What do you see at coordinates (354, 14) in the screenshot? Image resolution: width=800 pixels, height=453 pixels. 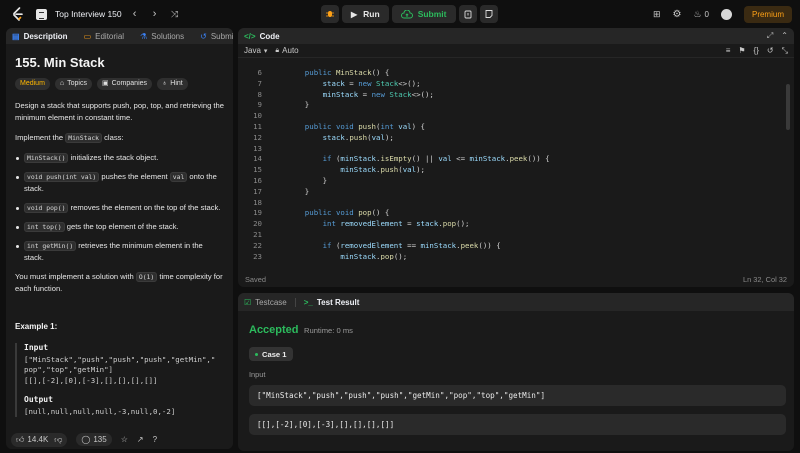 I see `play-icon: ▶` at bounding box center [354, 14].